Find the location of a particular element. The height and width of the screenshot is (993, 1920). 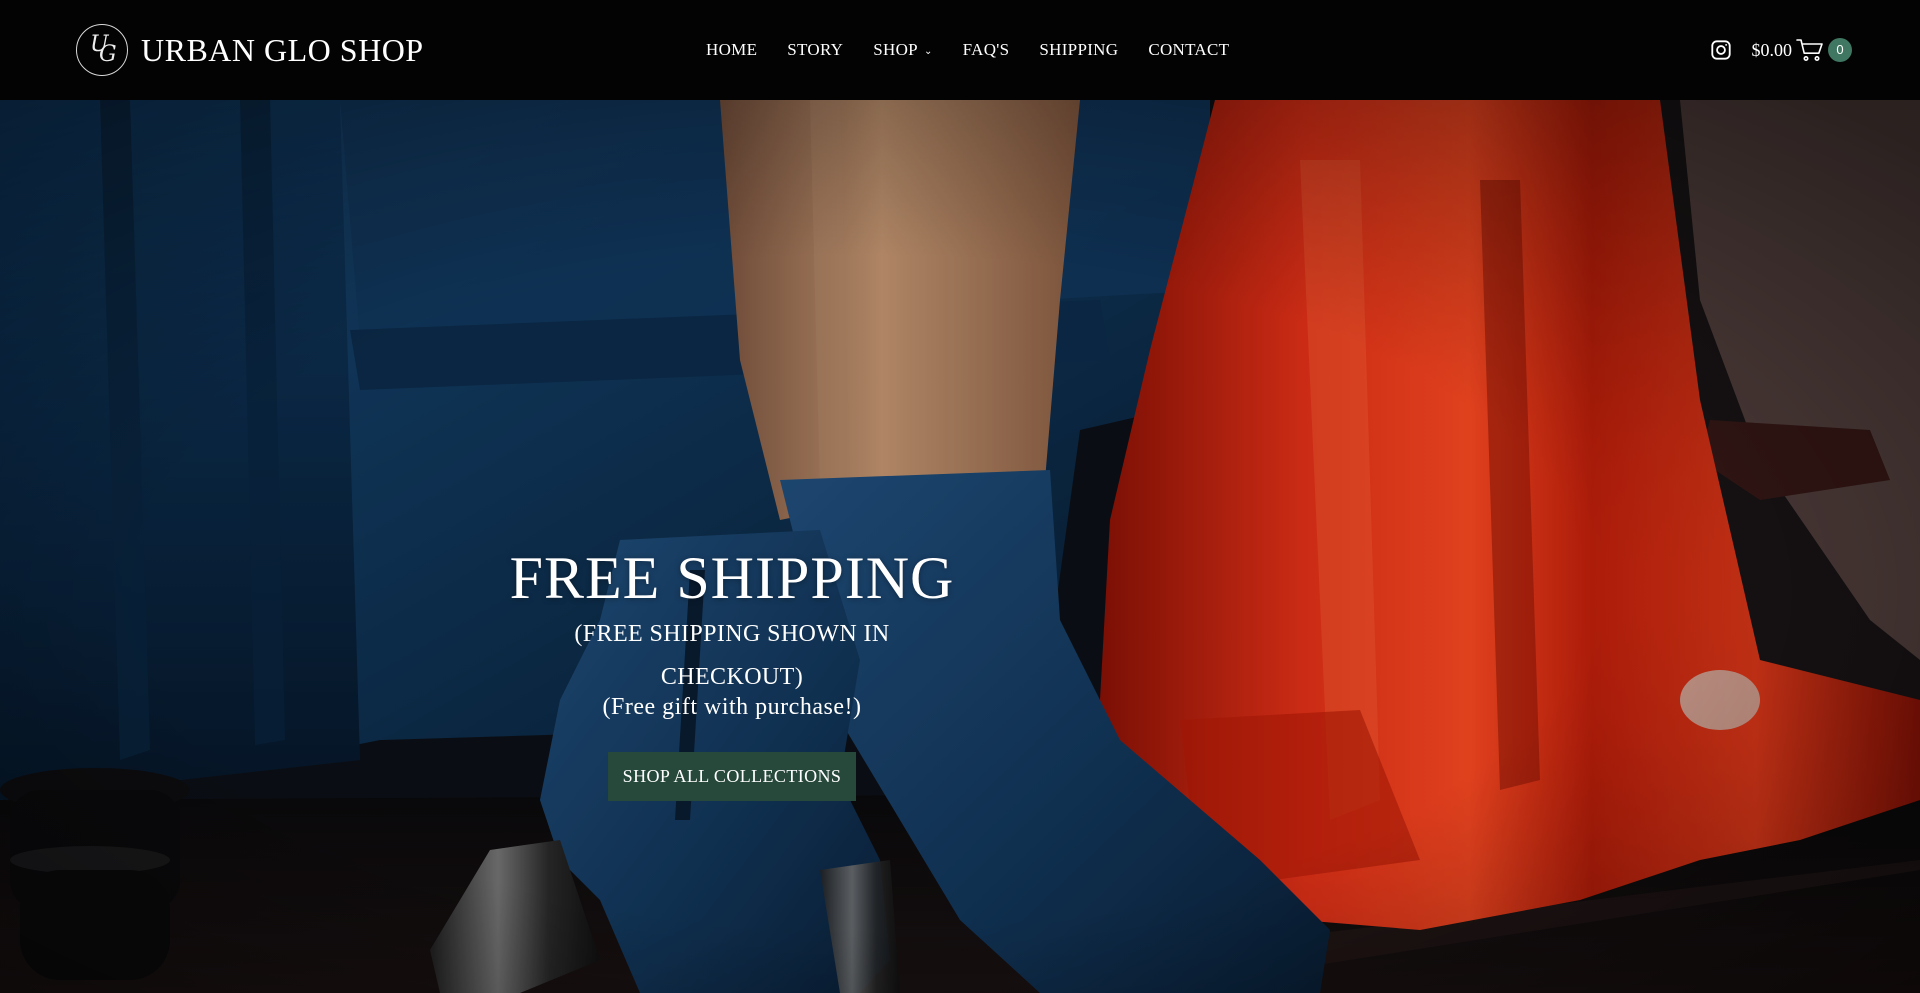

main-nav: HOME STORY SHOP ⌄ FAQ'S SHIPPING CONTACT is located at coordinates (967, 50).